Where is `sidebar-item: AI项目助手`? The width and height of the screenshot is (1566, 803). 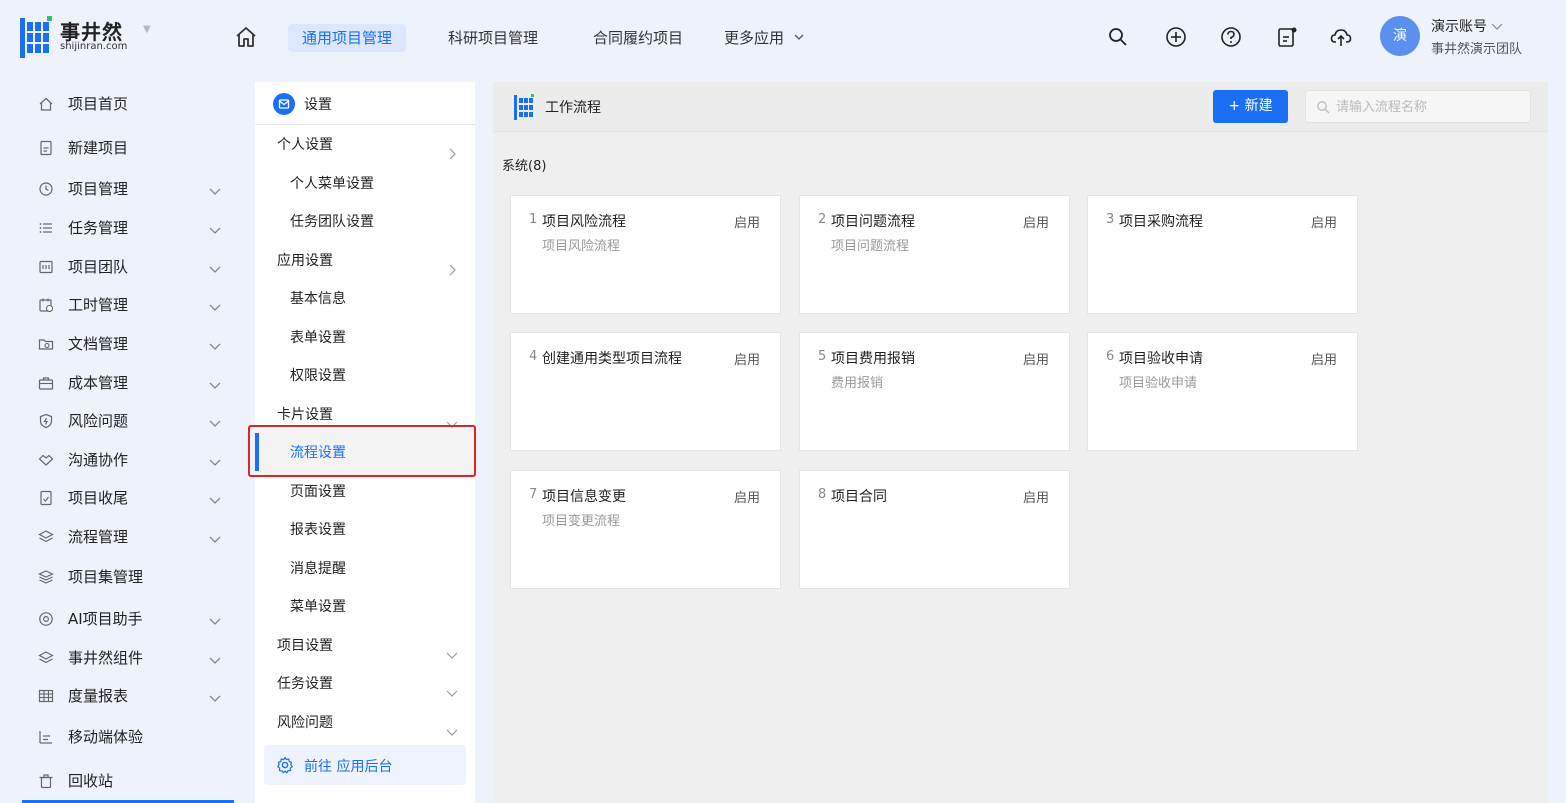
sidebar-item: AI项目助手 is located at coordinates (138, 619).